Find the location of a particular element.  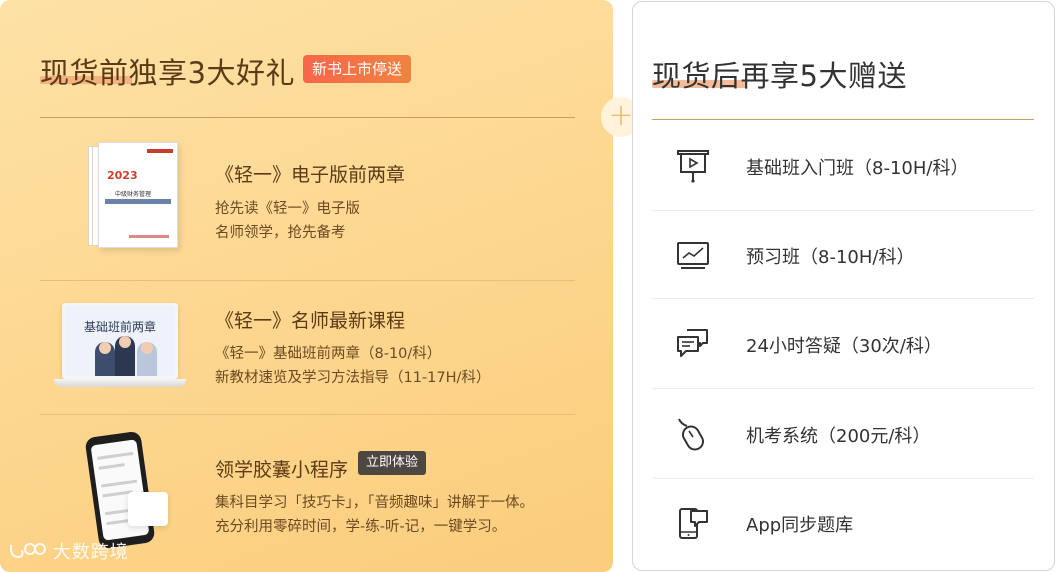

bonus-item-exam-system: 机考系统（200元/科） is located at coordinates (844, 434).